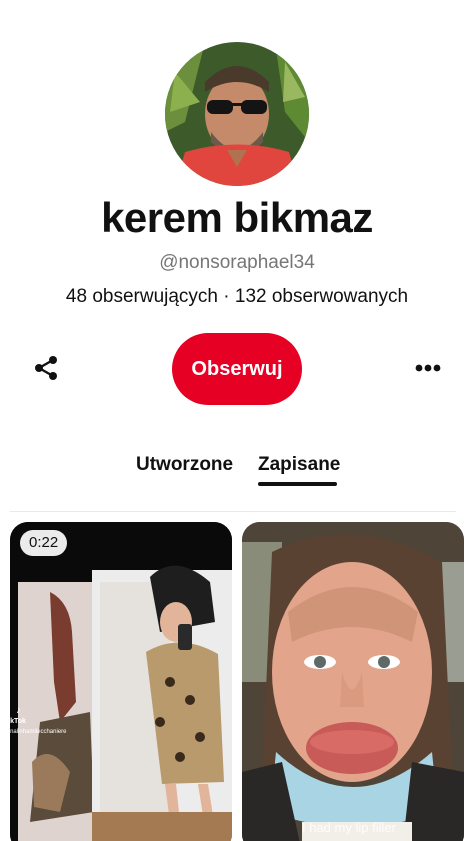  What do you see at coordinates (237, 114) in the screenshot?
I see `profile-avatar` at bounding box center [237, 114].